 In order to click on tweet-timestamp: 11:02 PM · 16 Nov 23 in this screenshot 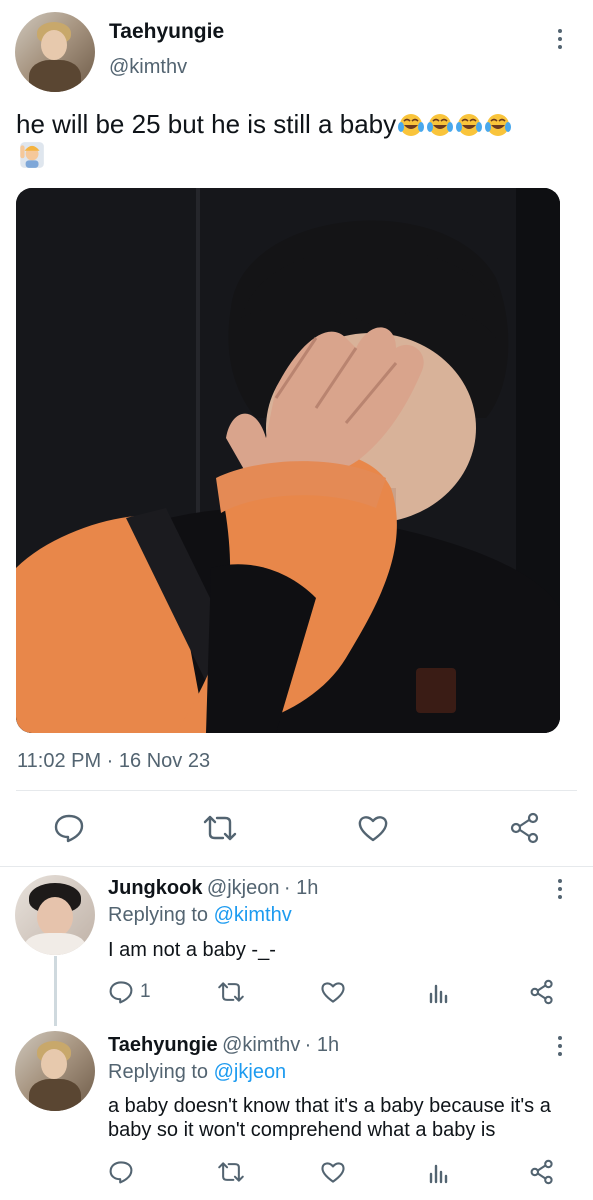, I will do `click(113, 761)`.